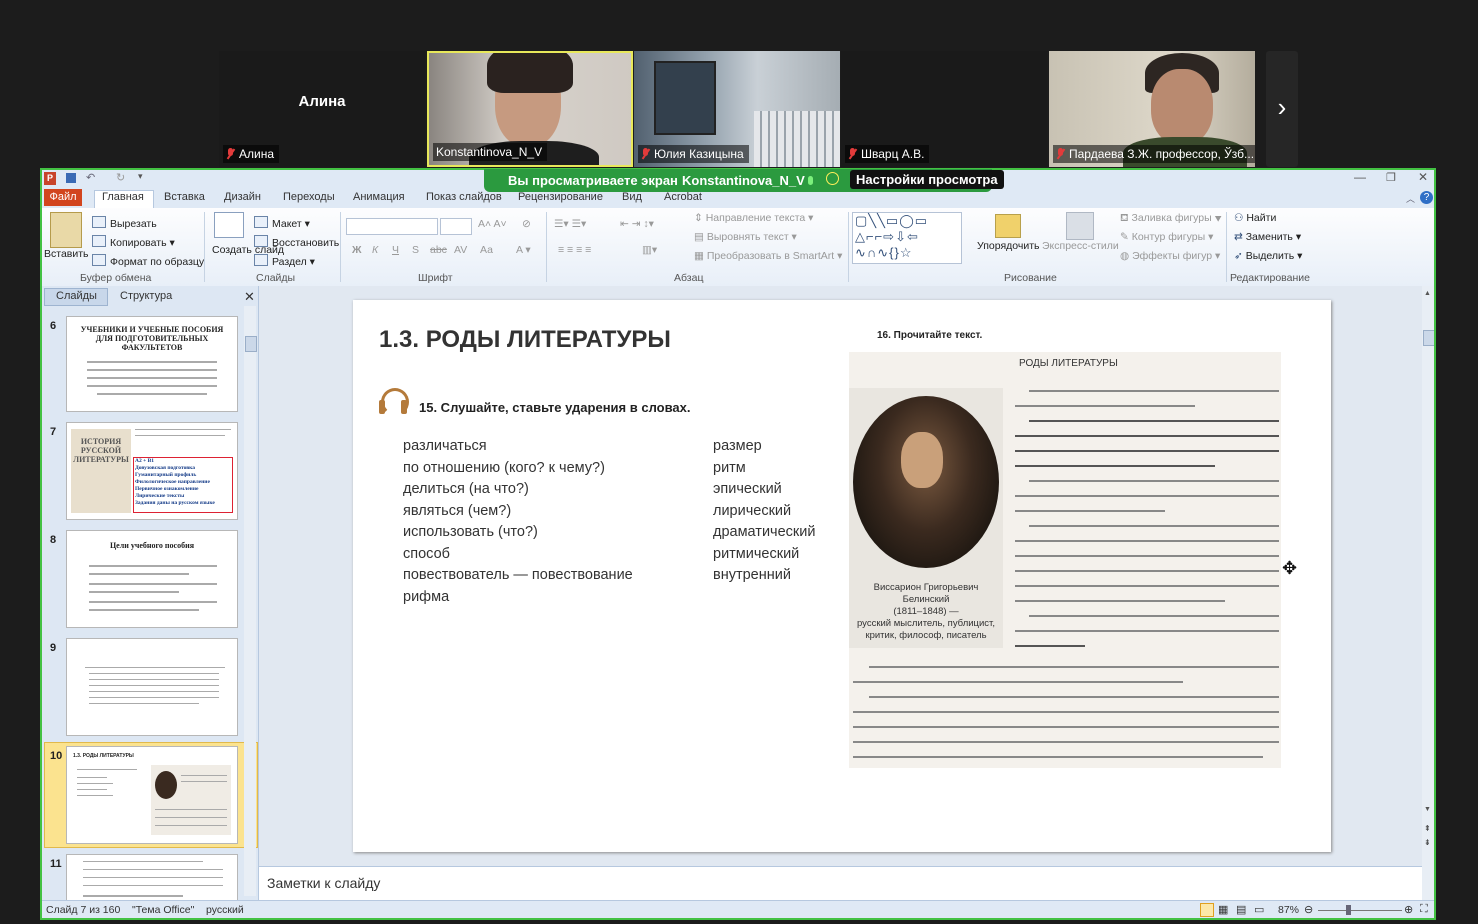 This screenshot has width=1478, height=924. I want to click on spacing-button: AV, so click(460, 250).